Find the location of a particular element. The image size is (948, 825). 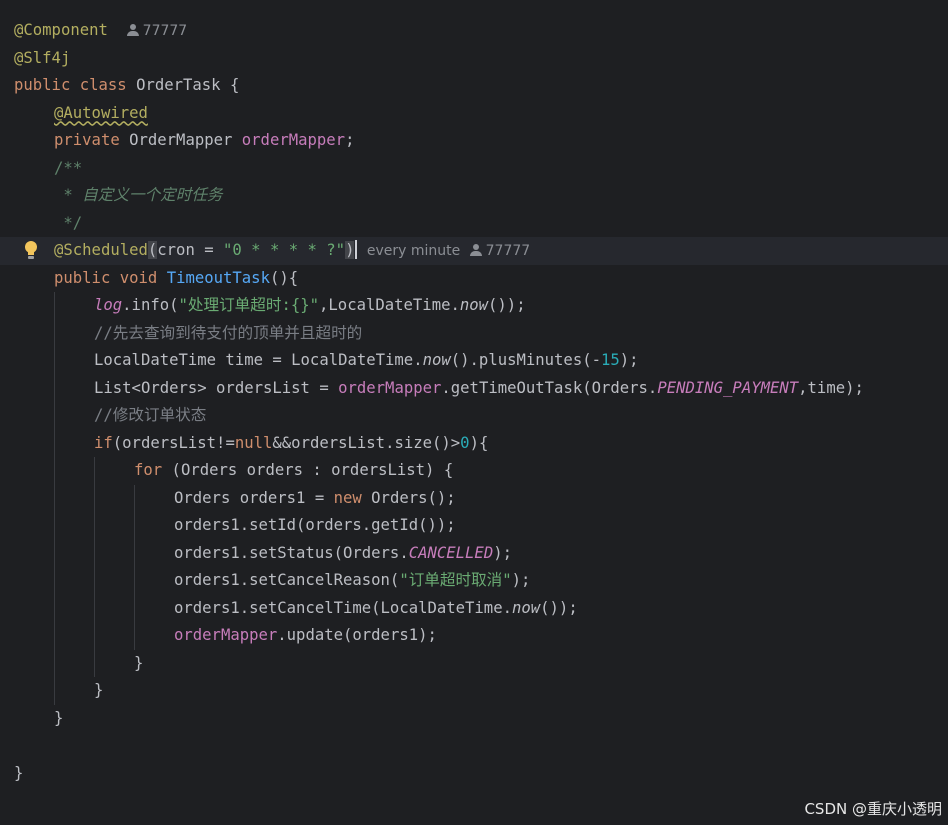

code-token: ){ is located at coordinates (479, 442).